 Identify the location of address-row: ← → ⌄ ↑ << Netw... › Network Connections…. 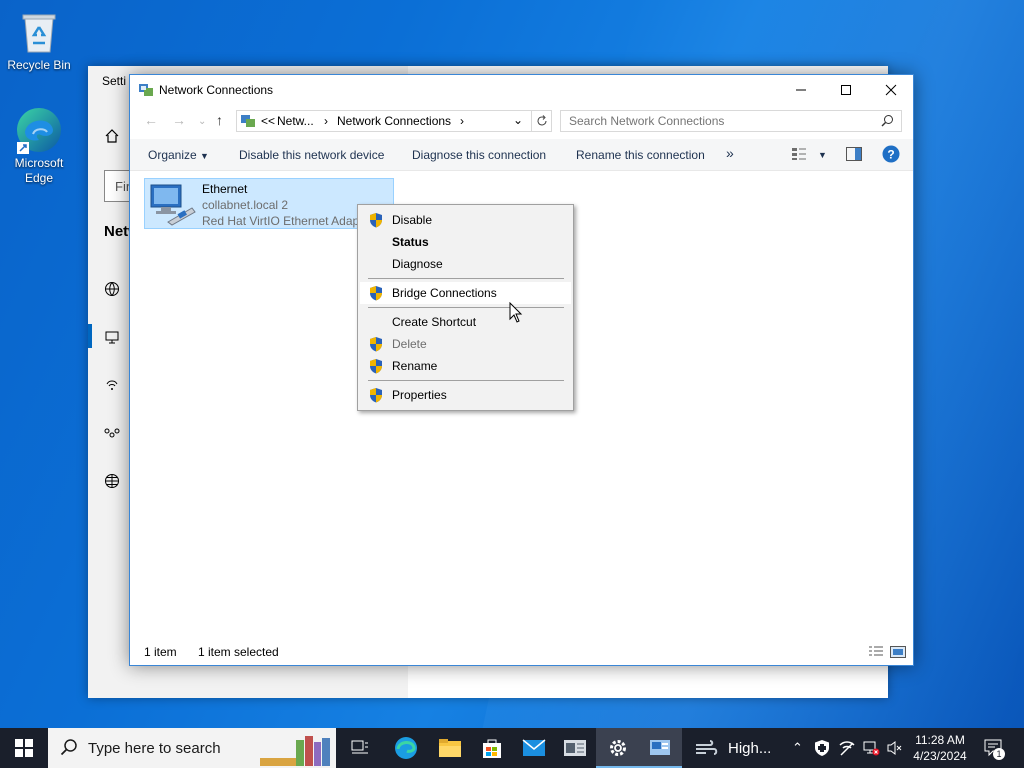
(521, 122).